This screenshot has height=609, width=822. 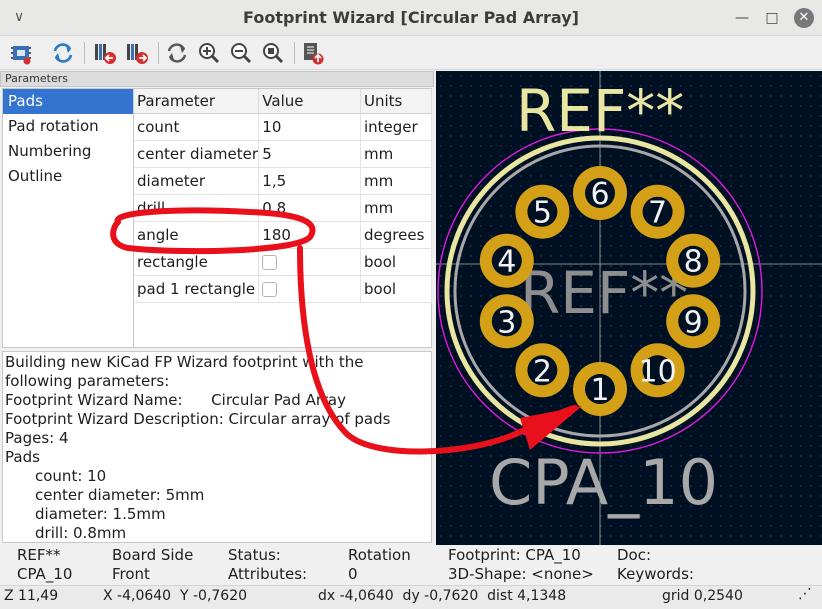 I want to click on message-line: center diameter: 5mm, so click(x=120, y=495).